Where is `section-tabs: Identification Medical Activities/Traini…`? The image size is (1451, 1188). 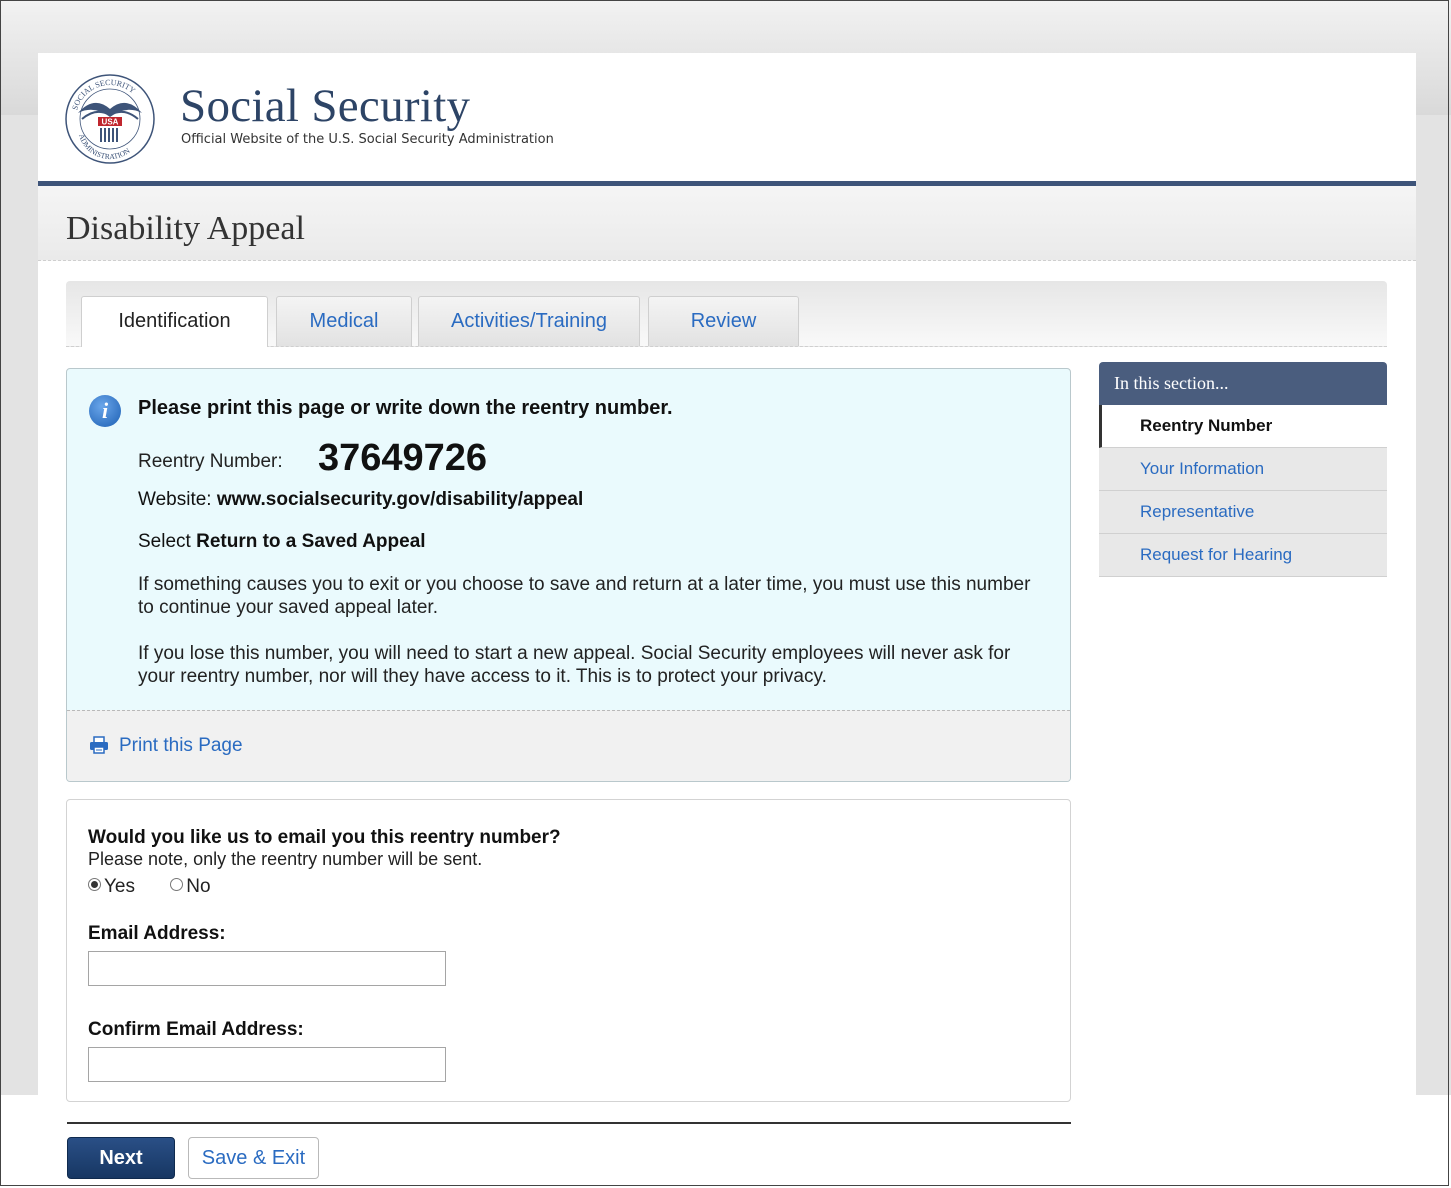 section-tabs: Identification Medical Activities/Traini… is located at coordinates (726, 314).